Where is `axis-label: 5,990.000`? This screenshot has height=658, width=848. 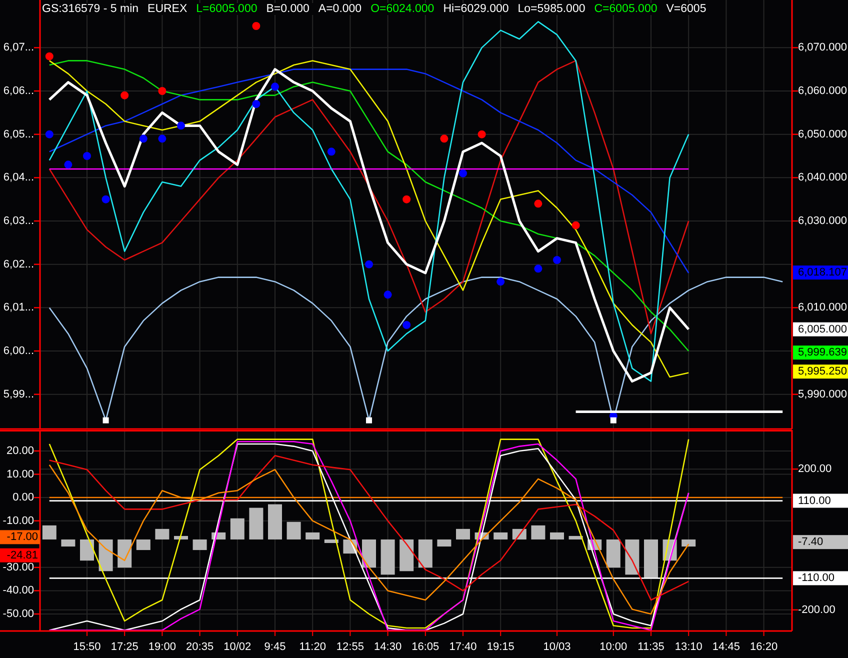 axis-label: 5,990.000 is located at coordinates (822, 394).